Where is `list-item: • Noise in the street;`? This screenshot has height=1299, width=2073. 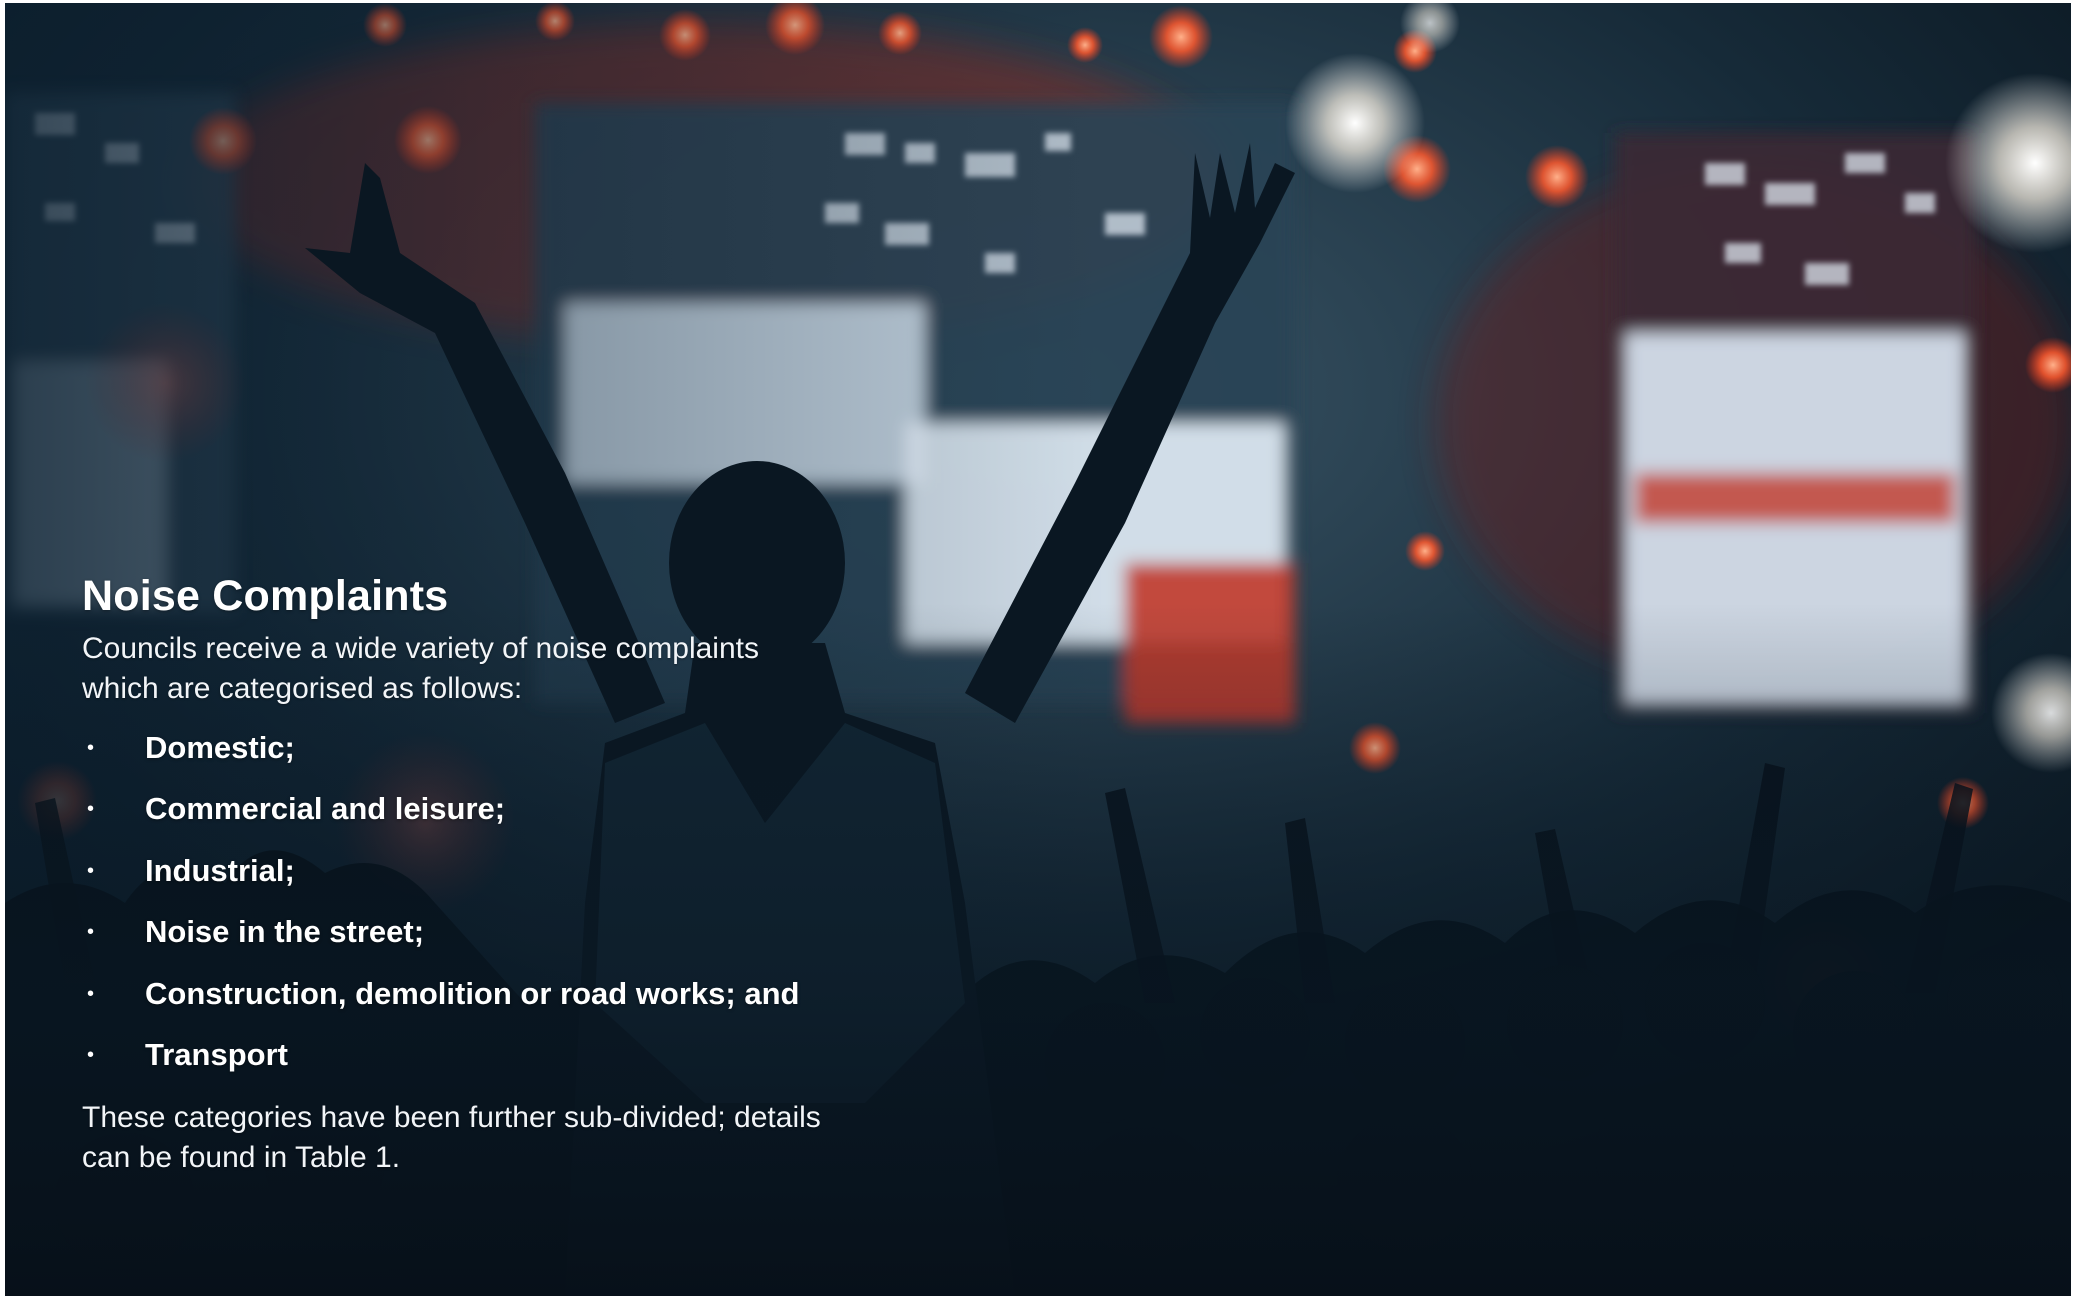 list-item: • Noise in the street; is located at coordinates (482, 933).